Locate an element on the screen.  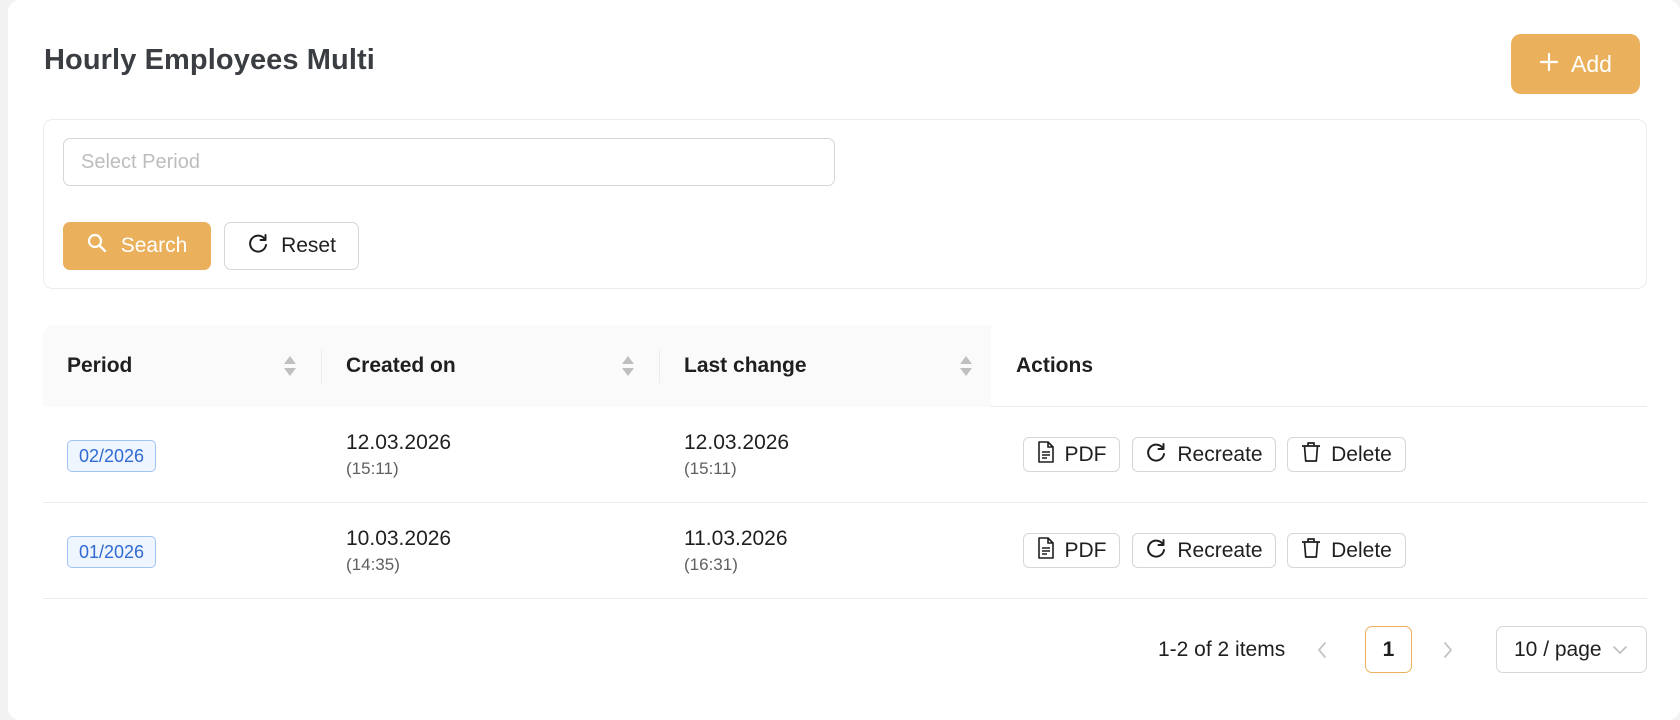
chevron-left-icon is located at coordinates (1322, 652).